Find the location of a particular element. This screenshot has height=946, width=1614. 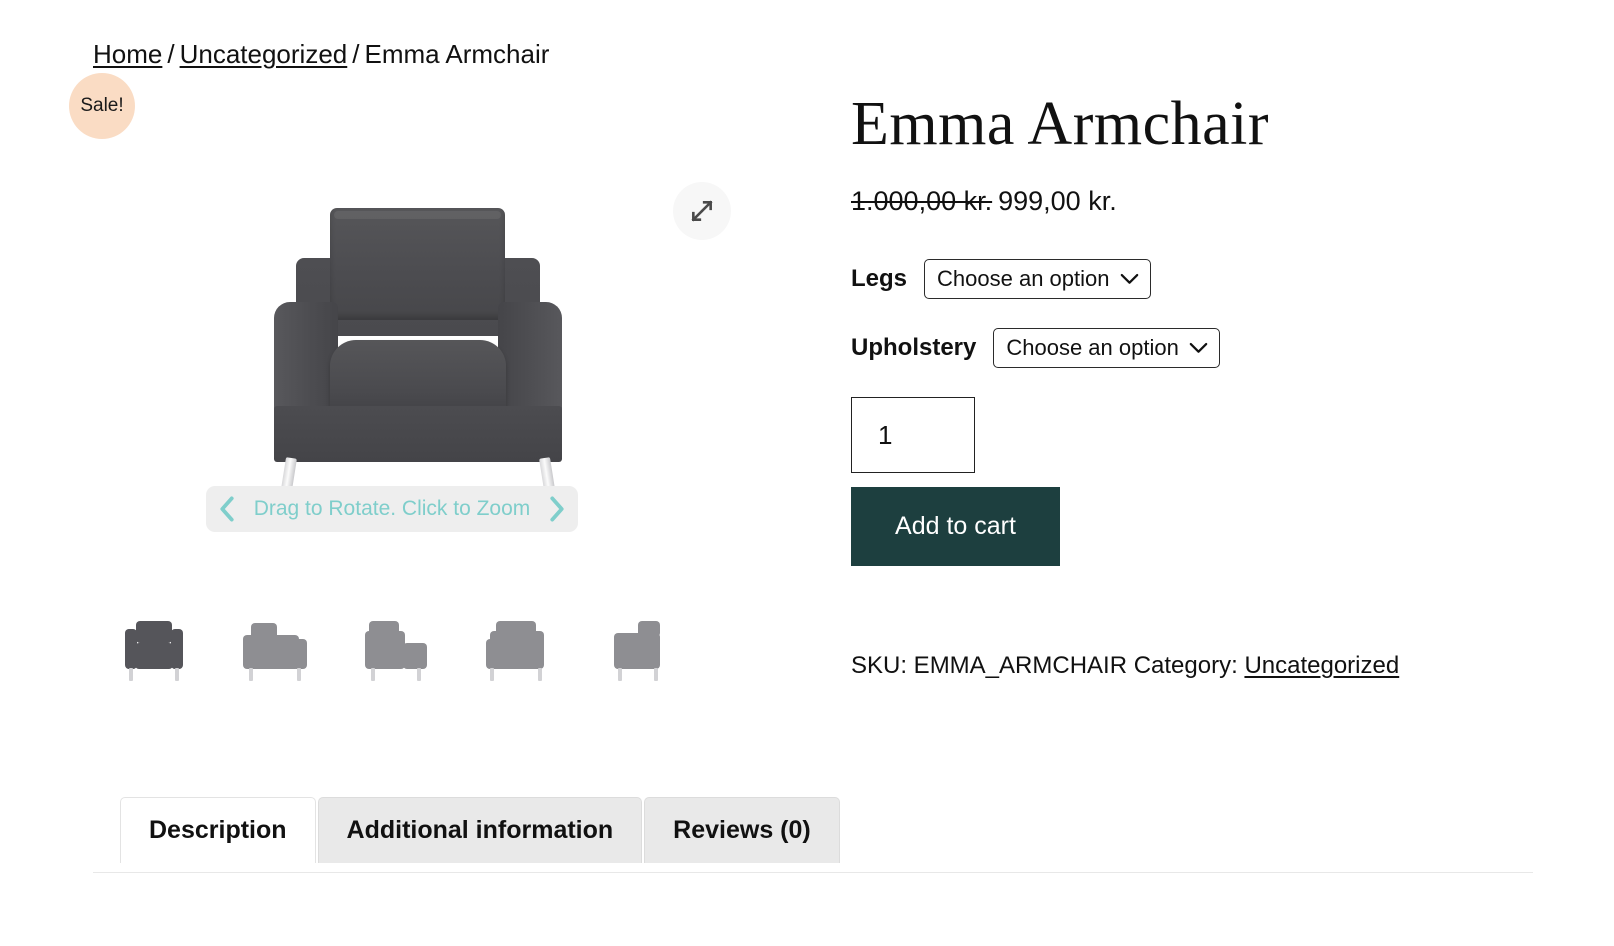

product-image-main is located at coordinates (418, 358).